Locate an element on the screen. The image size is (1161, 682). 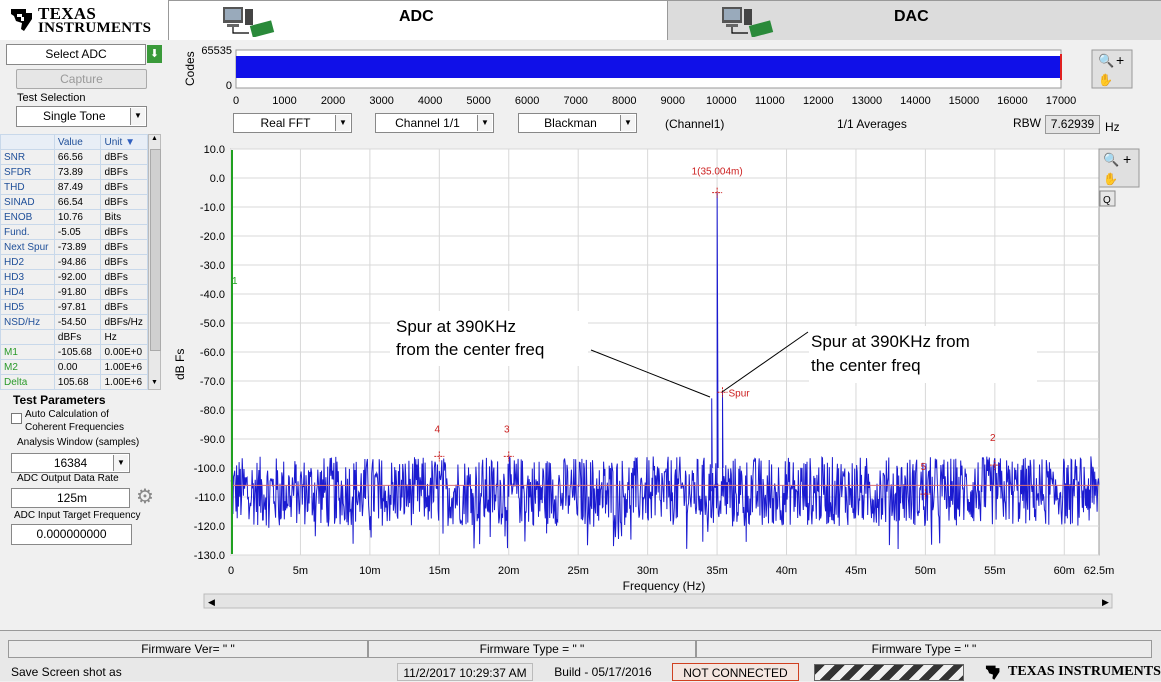
table-cell-unit: Hz is located at coordinates (124, 337).